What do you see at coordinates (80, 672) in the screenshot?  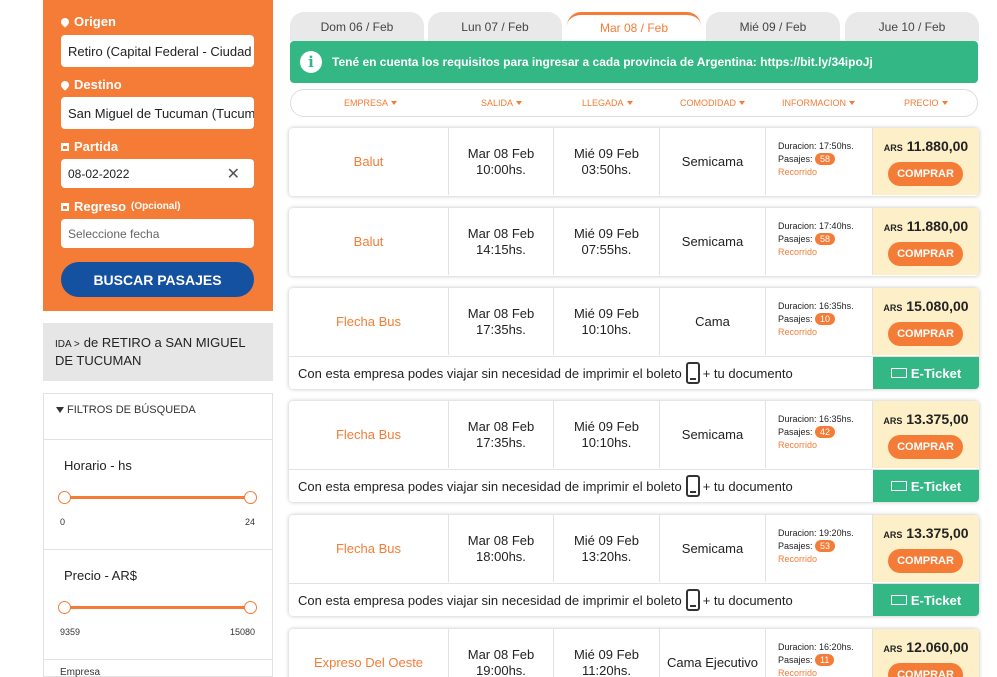 I see `company-filter-title: Empresa` at bounding box center [80, 672].